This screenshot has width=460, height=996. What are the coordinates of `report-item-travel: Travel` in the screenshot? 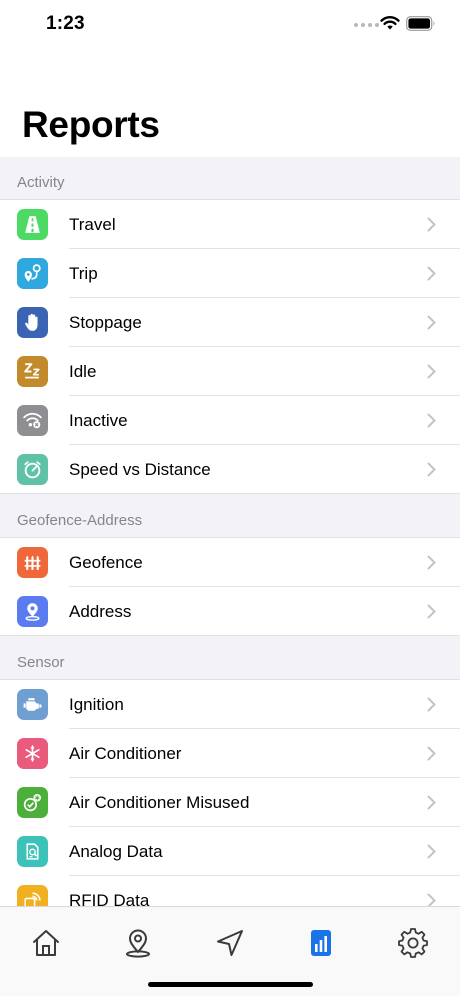 It's located at (230, 224).